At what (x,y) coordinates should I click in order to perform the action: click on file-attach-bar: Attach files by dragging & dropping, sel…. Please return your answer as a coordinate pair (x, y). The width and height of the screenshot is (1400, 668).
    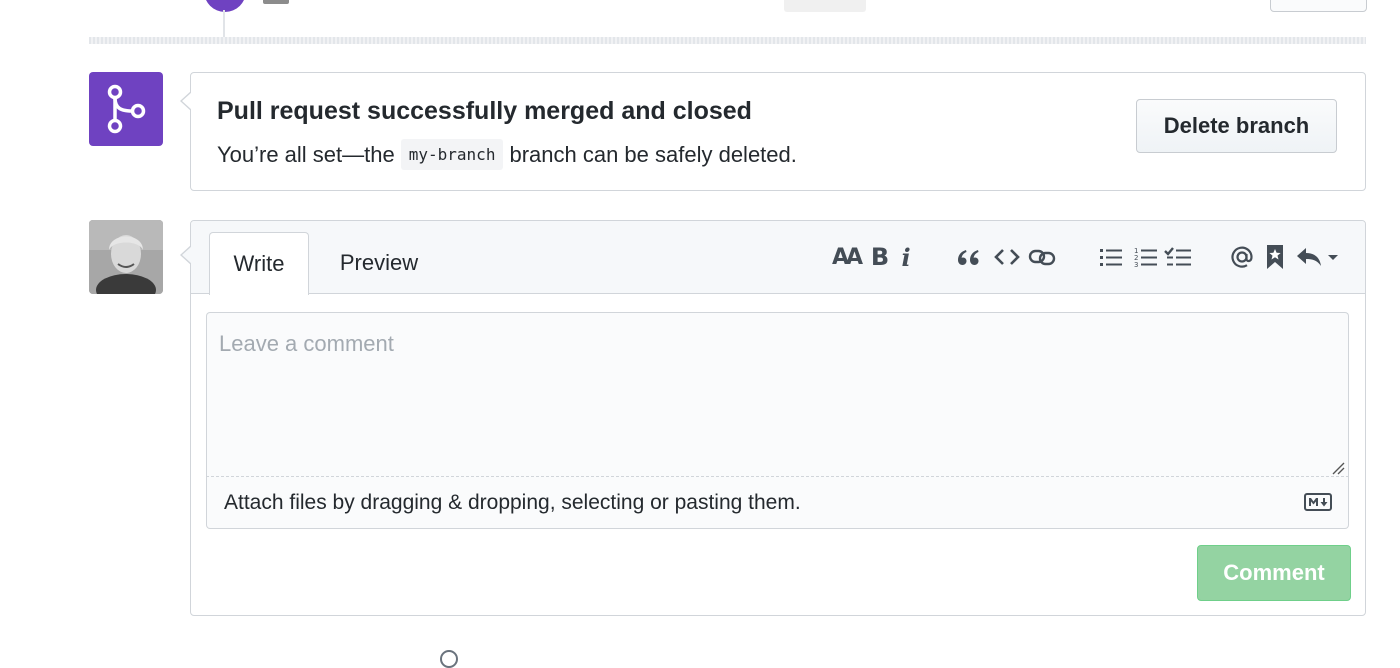
    Looking at the image, I should click on (777, 502).